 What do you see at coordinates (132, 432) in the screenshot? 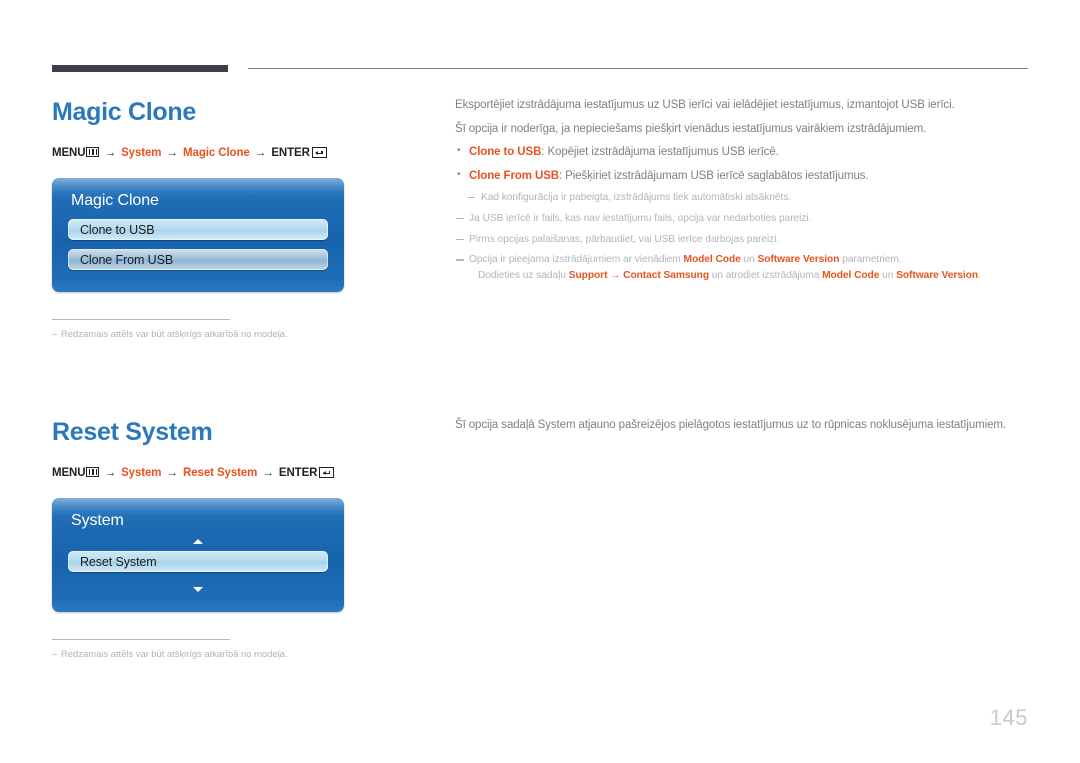
I see `page-title-reset-system: Reset System` at bounding box center [132, 432].